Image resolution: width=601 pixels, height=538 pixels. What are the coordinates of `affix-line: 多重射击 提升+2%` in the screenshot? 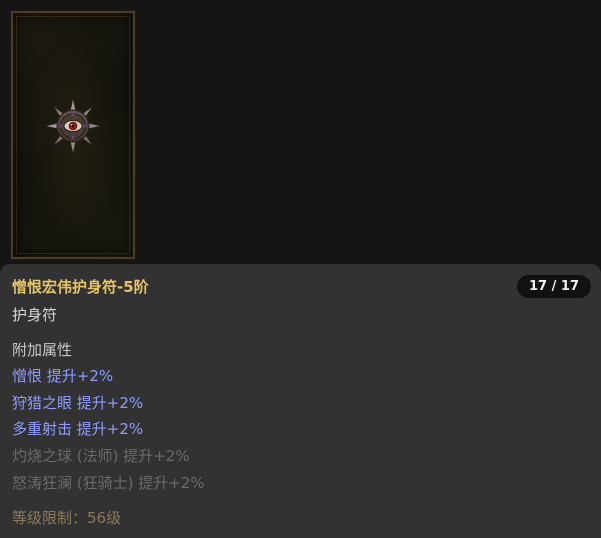 It's located at (78, 429).